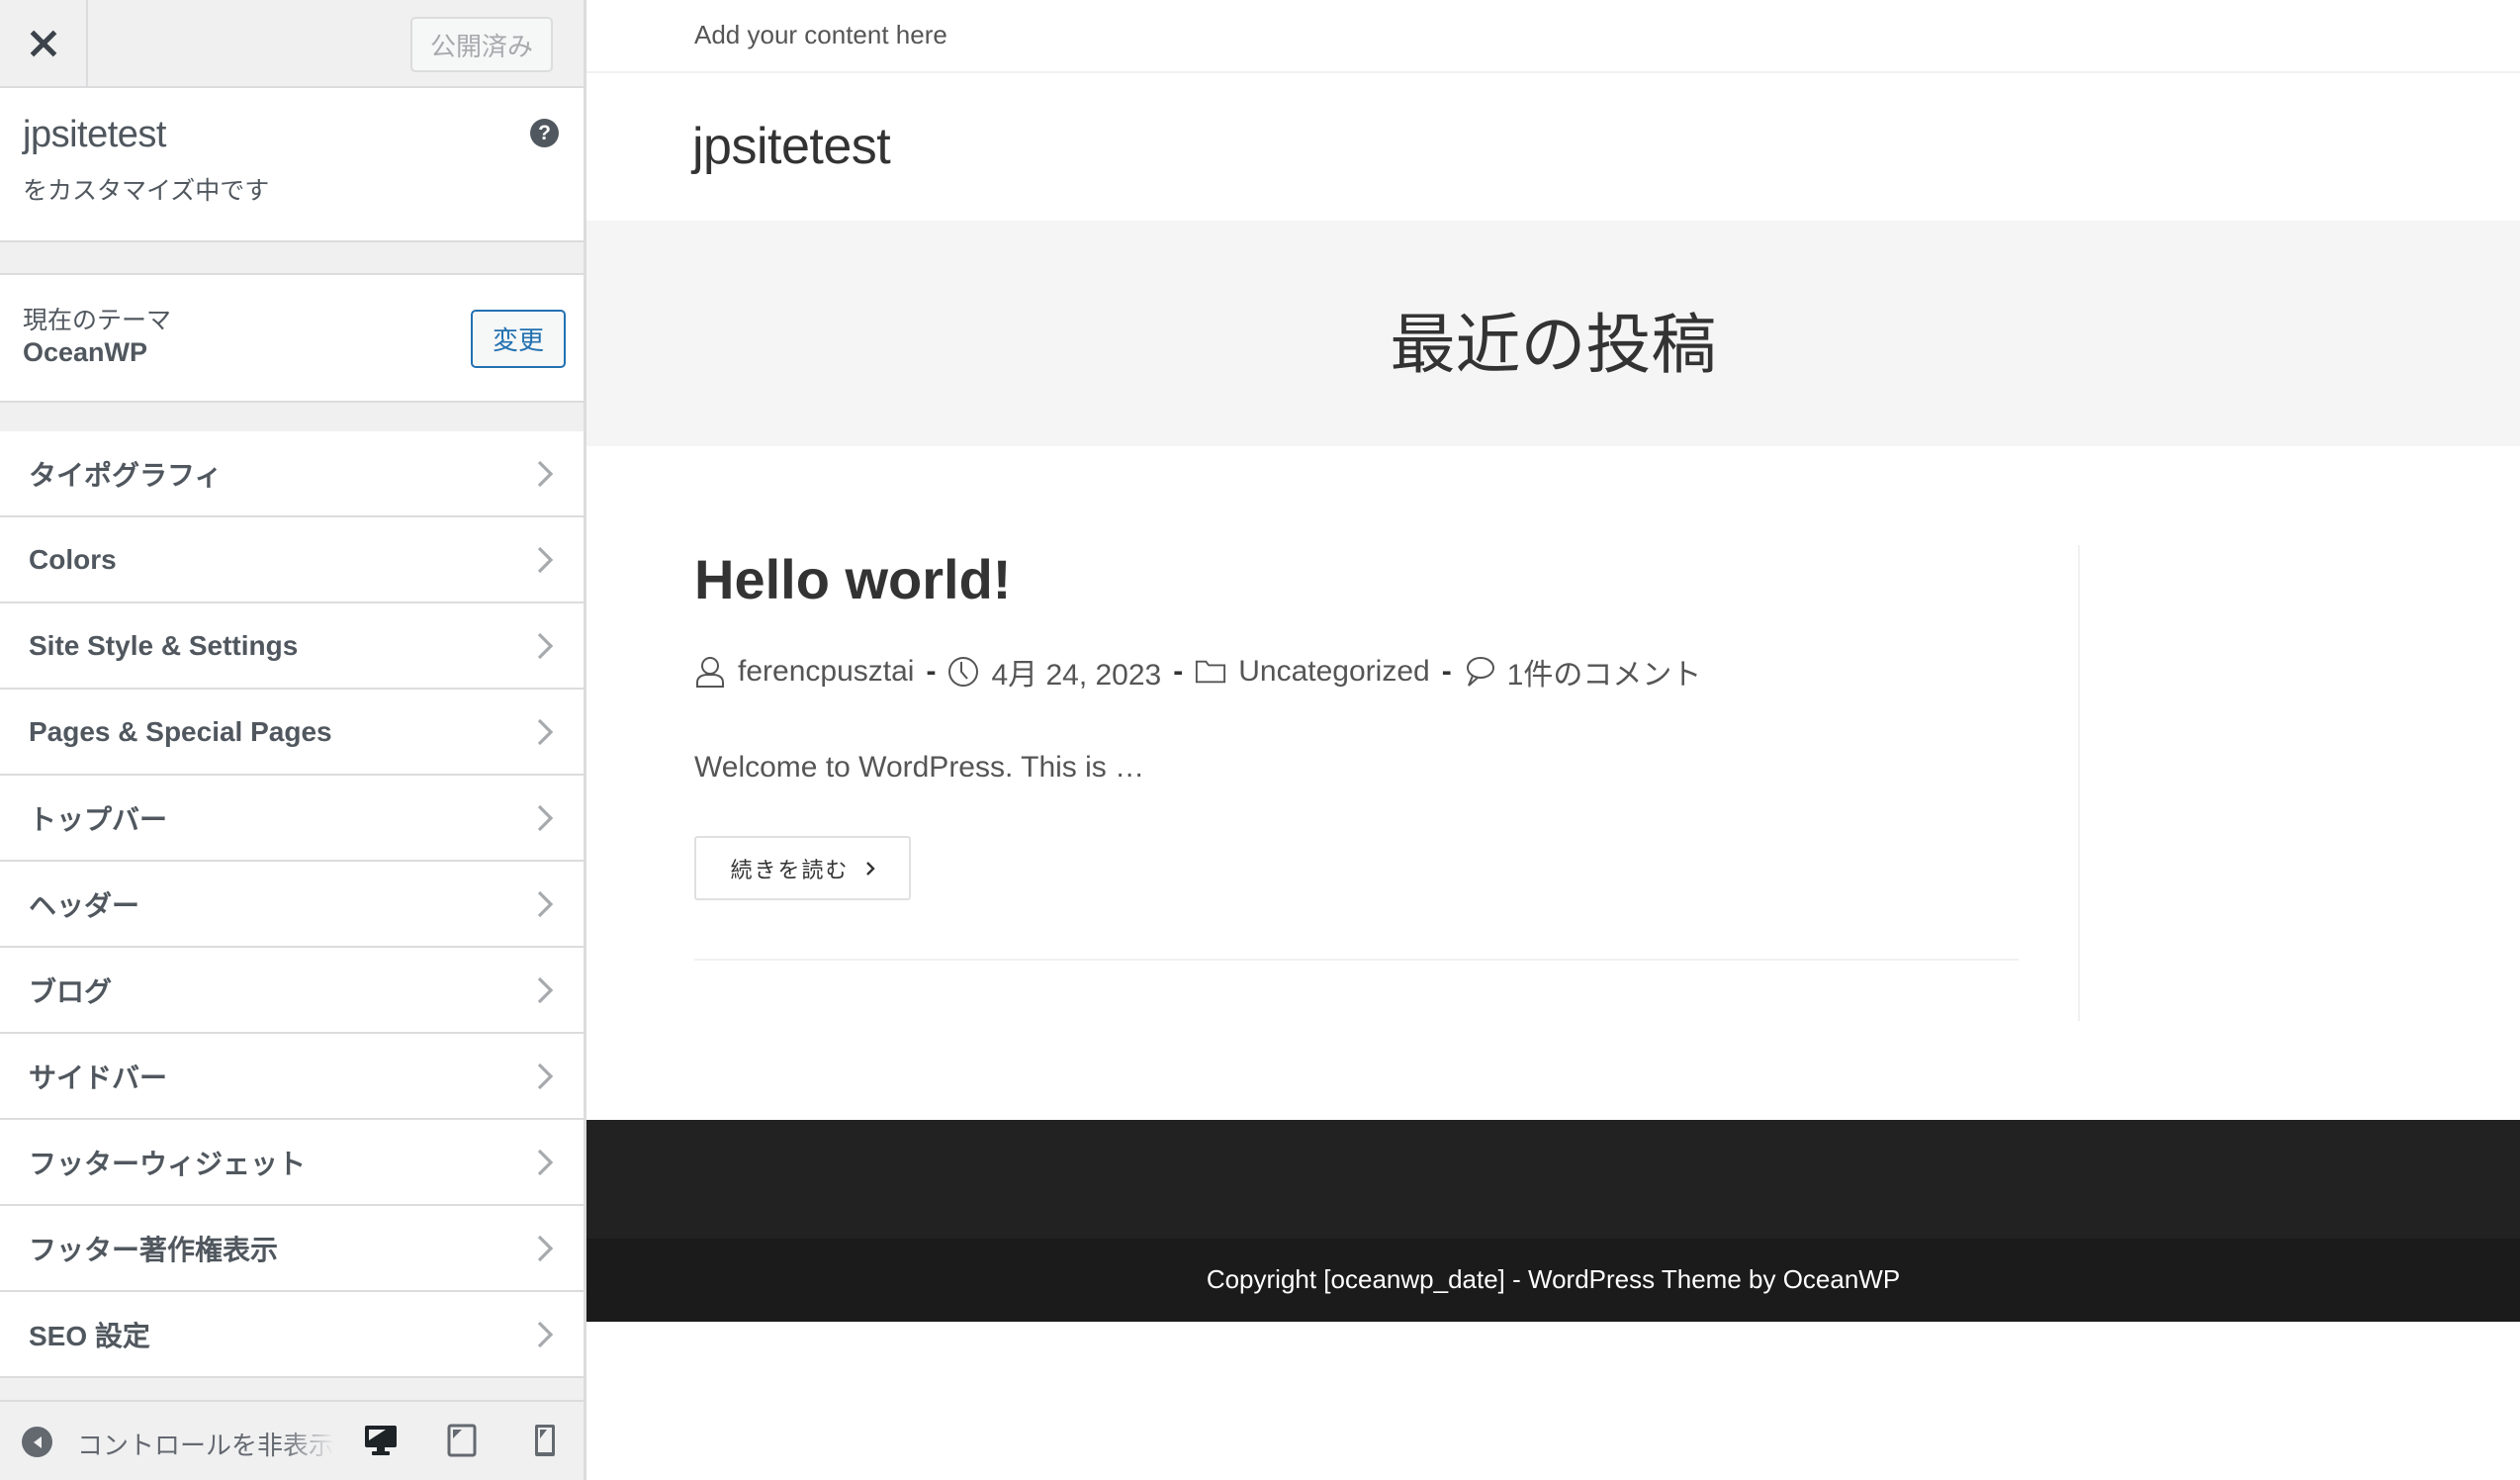 The image size is (2520, 1480). What do you see at coordinates (98, 1077) in the screenshot?
I see `menu-item-label: サイドバー` at bounding box center [98, 1077].